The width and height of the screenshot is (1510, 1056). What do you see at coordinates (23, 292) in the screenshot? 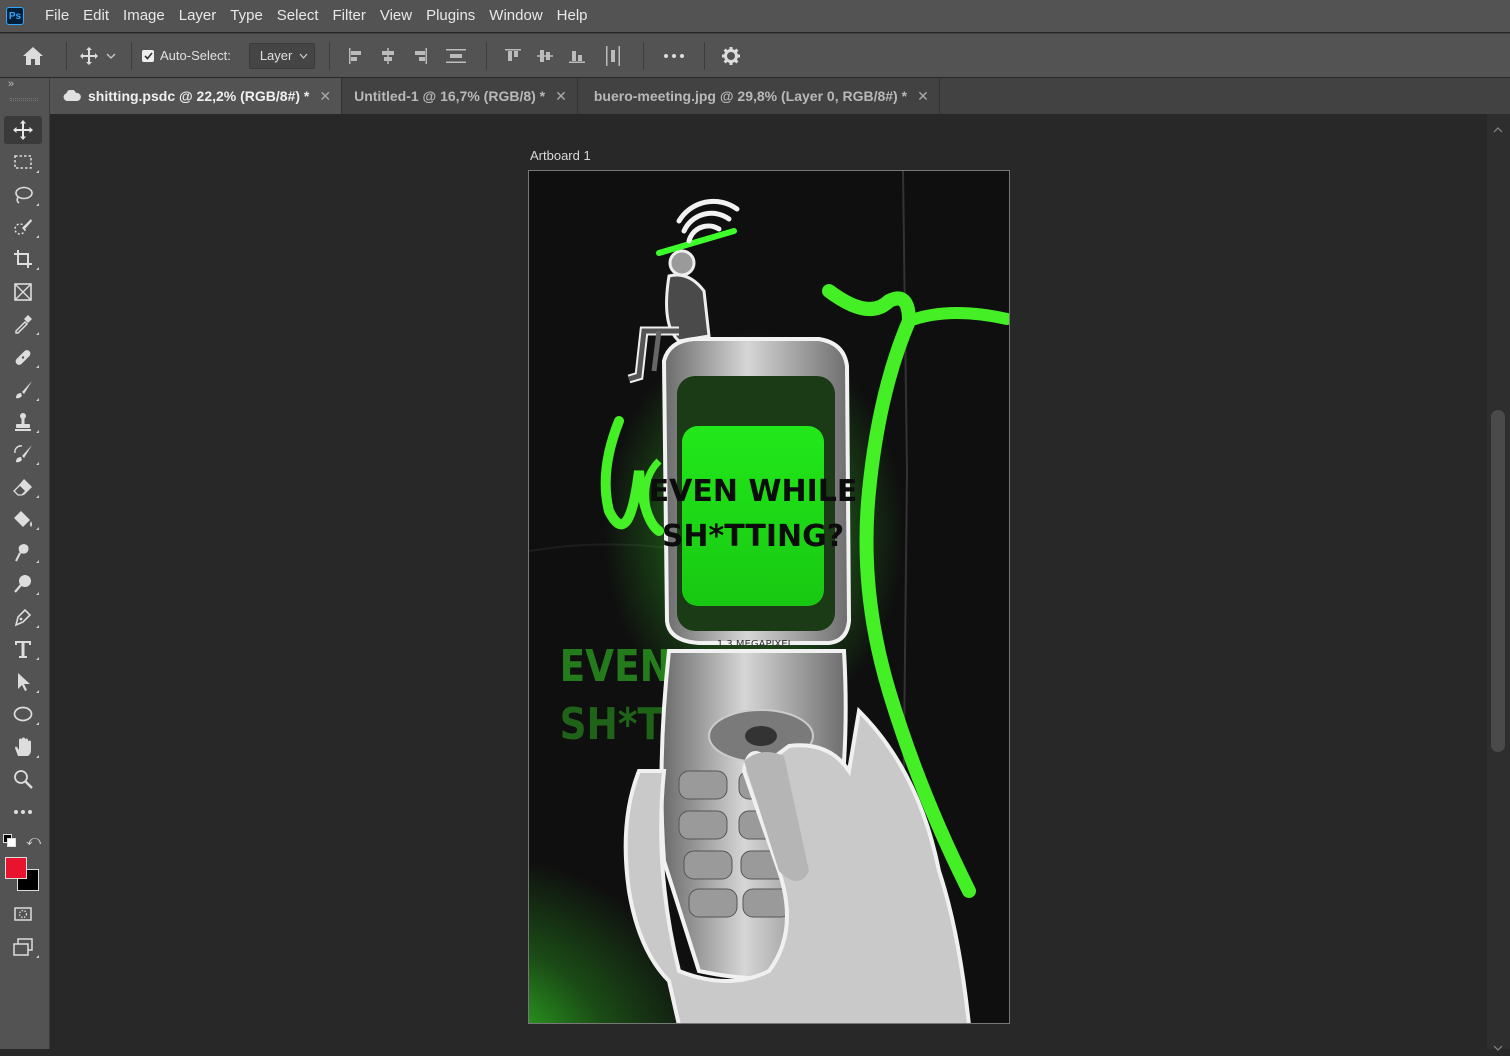
I see `frame-tool-icon` at bounding box center [23, 292].